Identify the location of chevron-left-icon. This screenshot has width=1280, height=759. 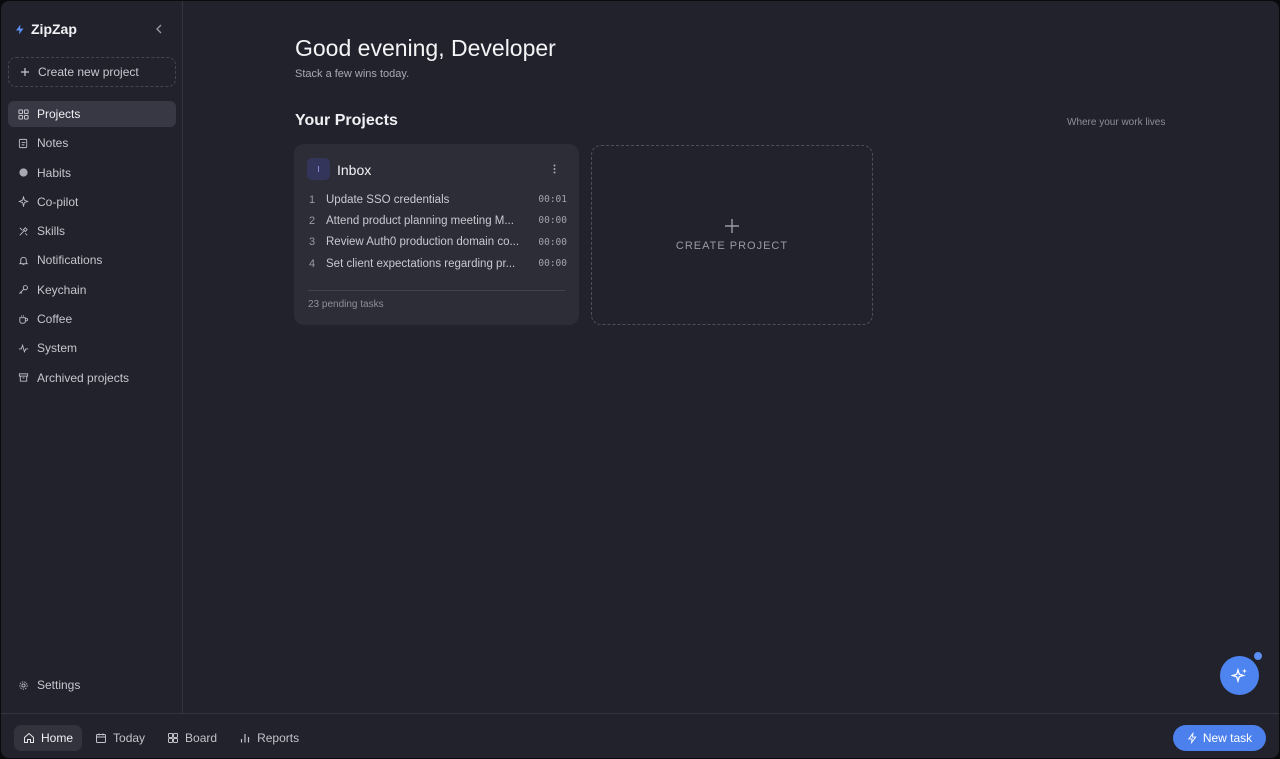
(159, 29).